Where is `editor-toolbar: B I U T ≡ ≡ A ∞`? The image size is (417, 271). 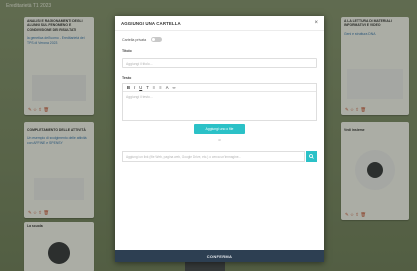 editor-toolbar: B I U T ≡ ≡ A ∞ is located at coordinates (219, 88).